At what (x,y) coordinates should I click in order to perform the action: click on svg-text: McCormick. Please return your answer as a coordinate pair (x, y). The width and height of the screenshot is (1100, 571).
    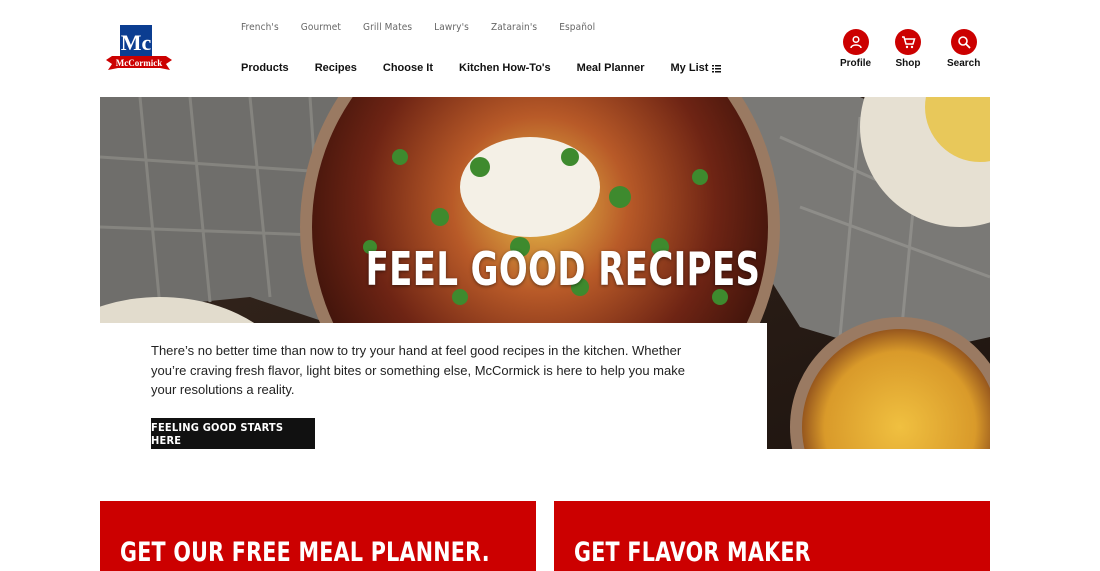
    Looking at the image, I should click on (139, 63).